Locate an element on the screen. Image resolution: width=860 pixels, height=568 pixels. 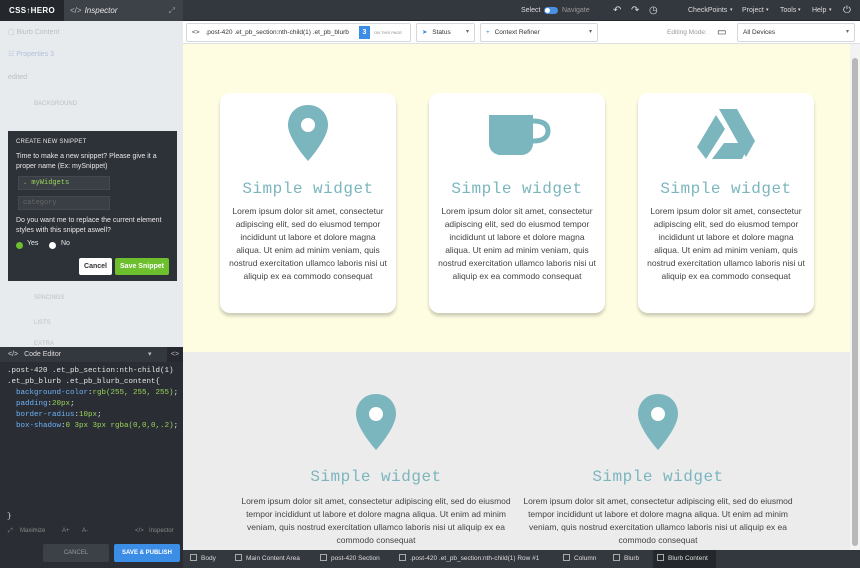
history-icon: ◷ is located at coordinates (653, 10).